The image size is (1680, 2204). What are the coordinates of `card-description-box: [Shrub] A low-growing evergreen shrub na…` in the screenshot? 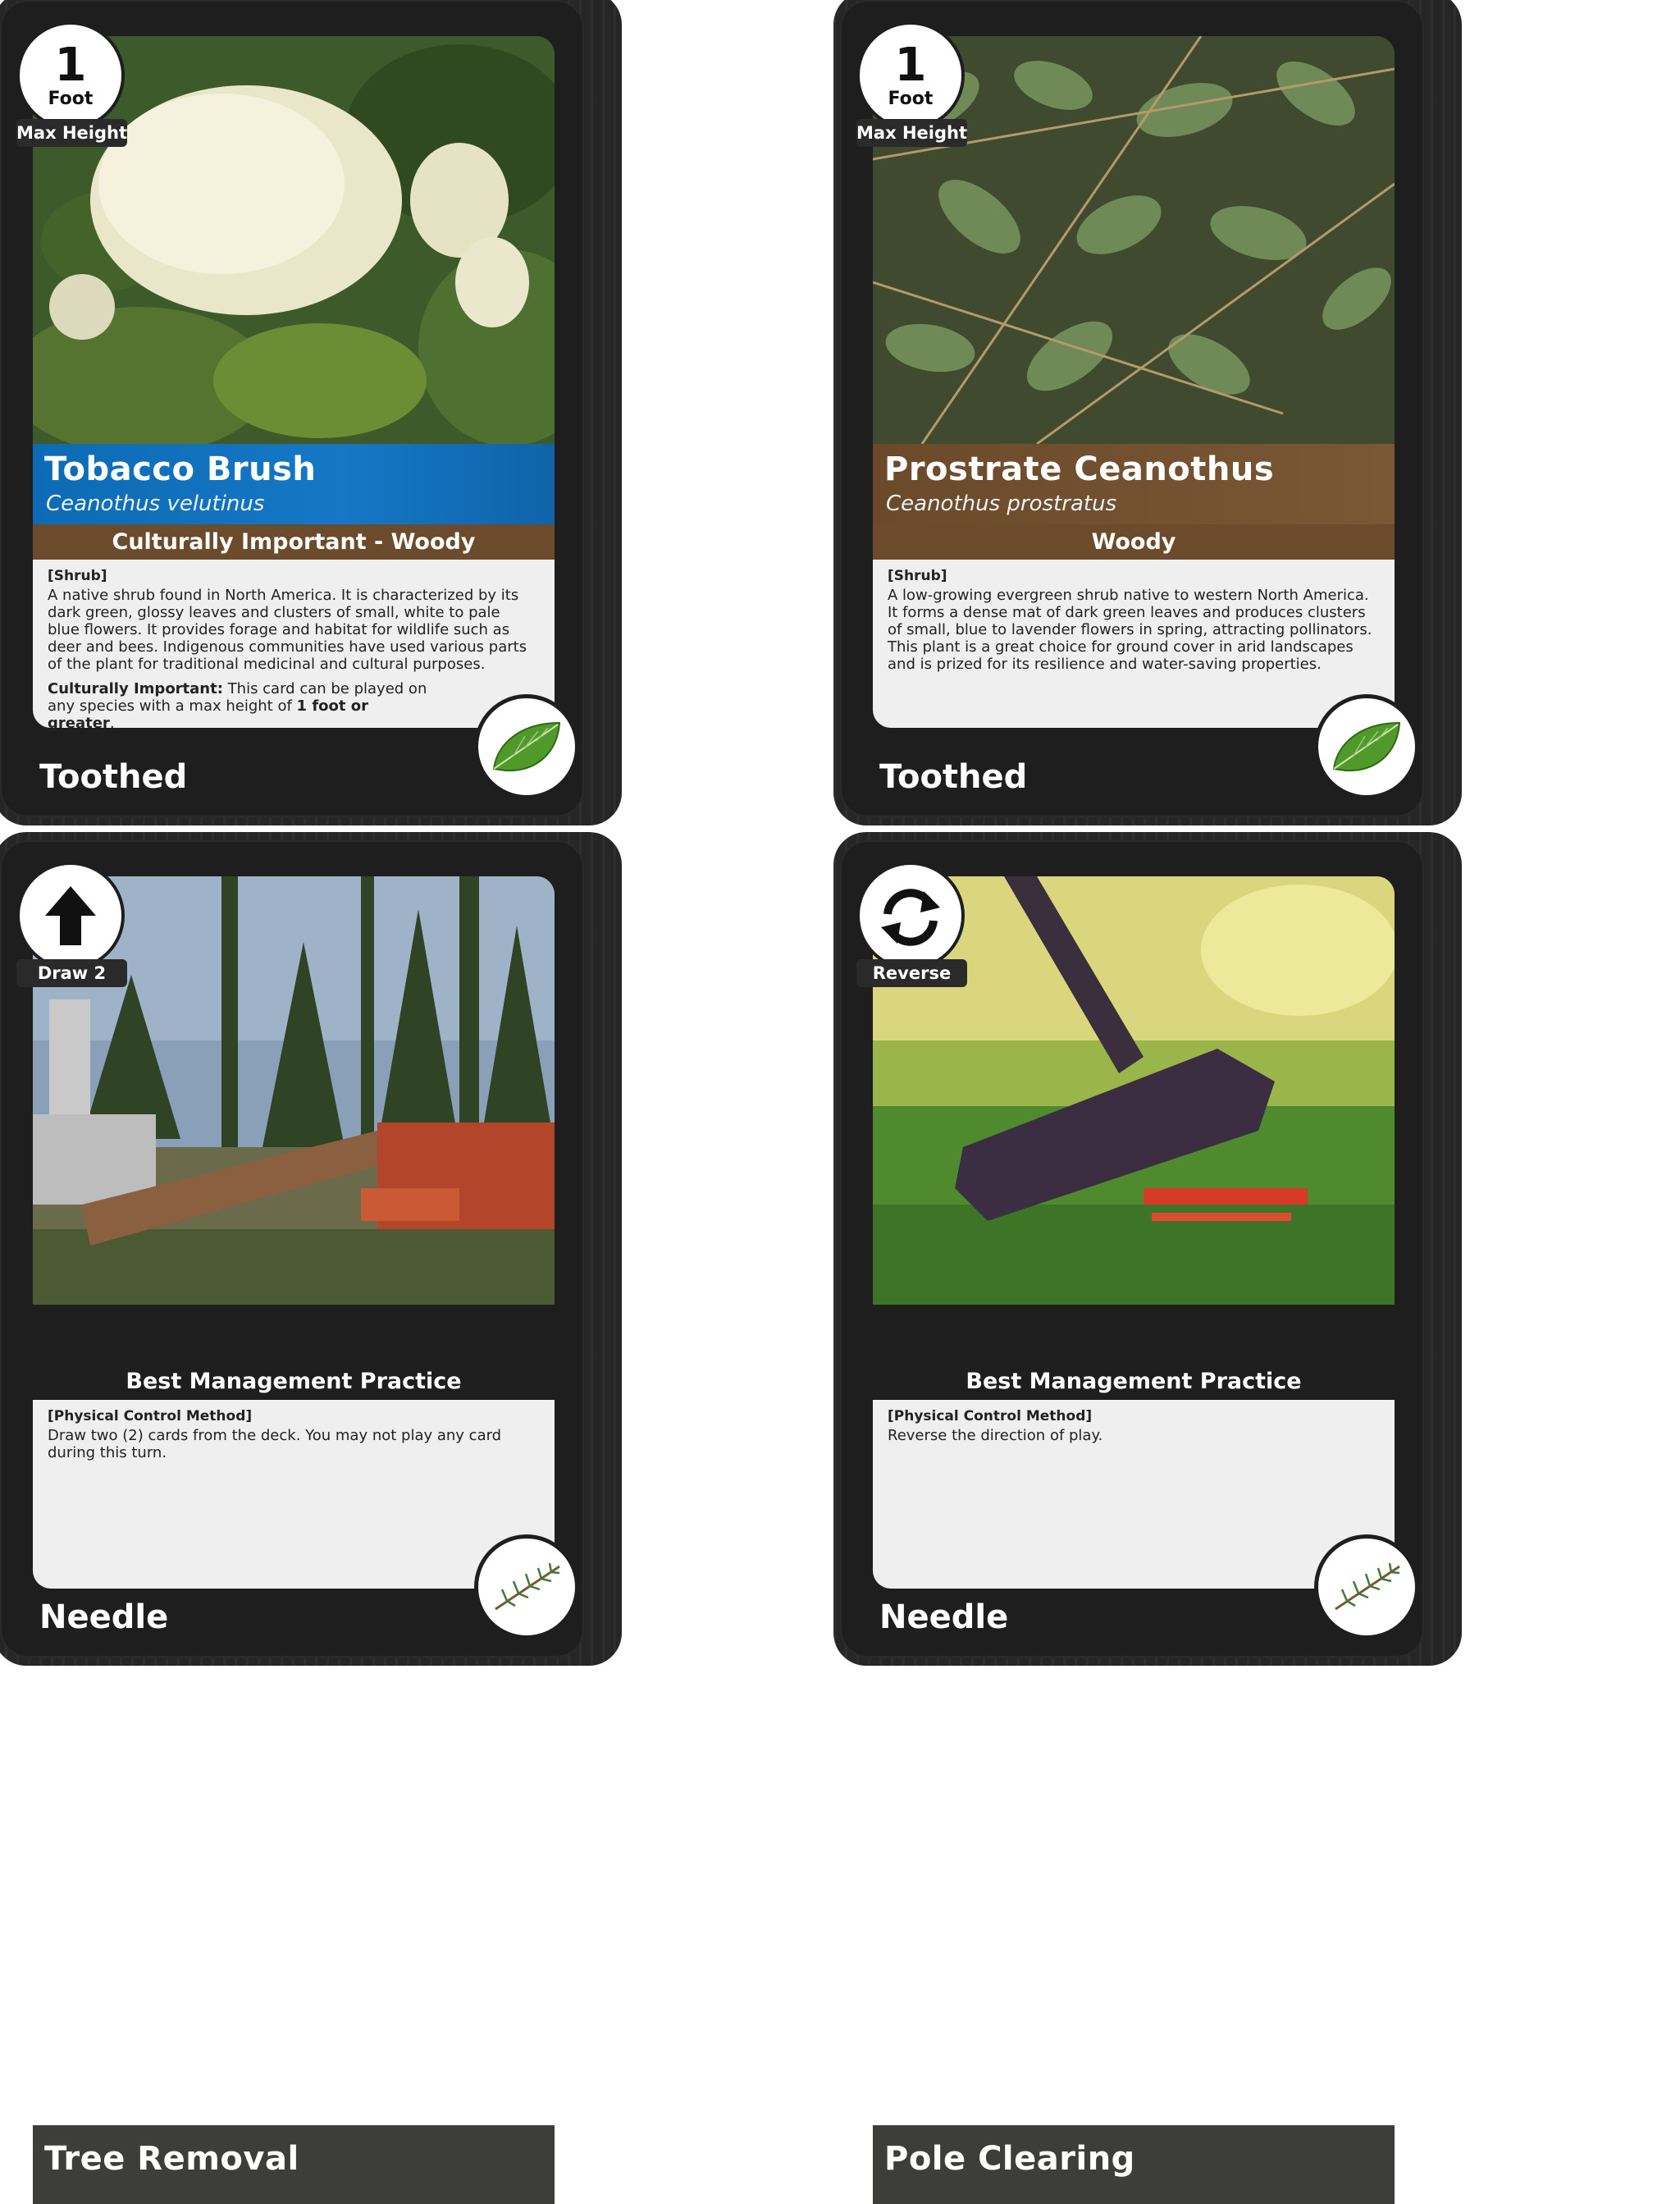 It's located at (1134, 644).